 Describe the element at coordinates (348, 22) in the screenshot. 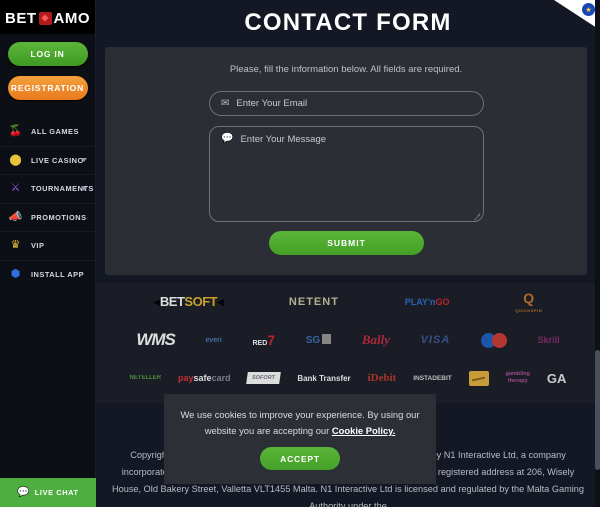

I see `page-title: CONTACT FORM` at that location.